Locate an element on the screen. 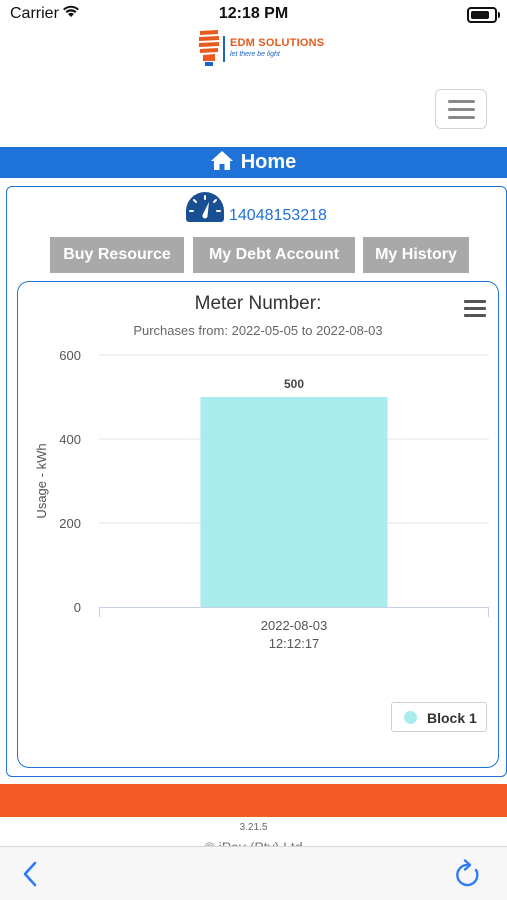 The height and width of the screenshot is (900, 507). chart-menu-icon is located at coordinates (475, 309).